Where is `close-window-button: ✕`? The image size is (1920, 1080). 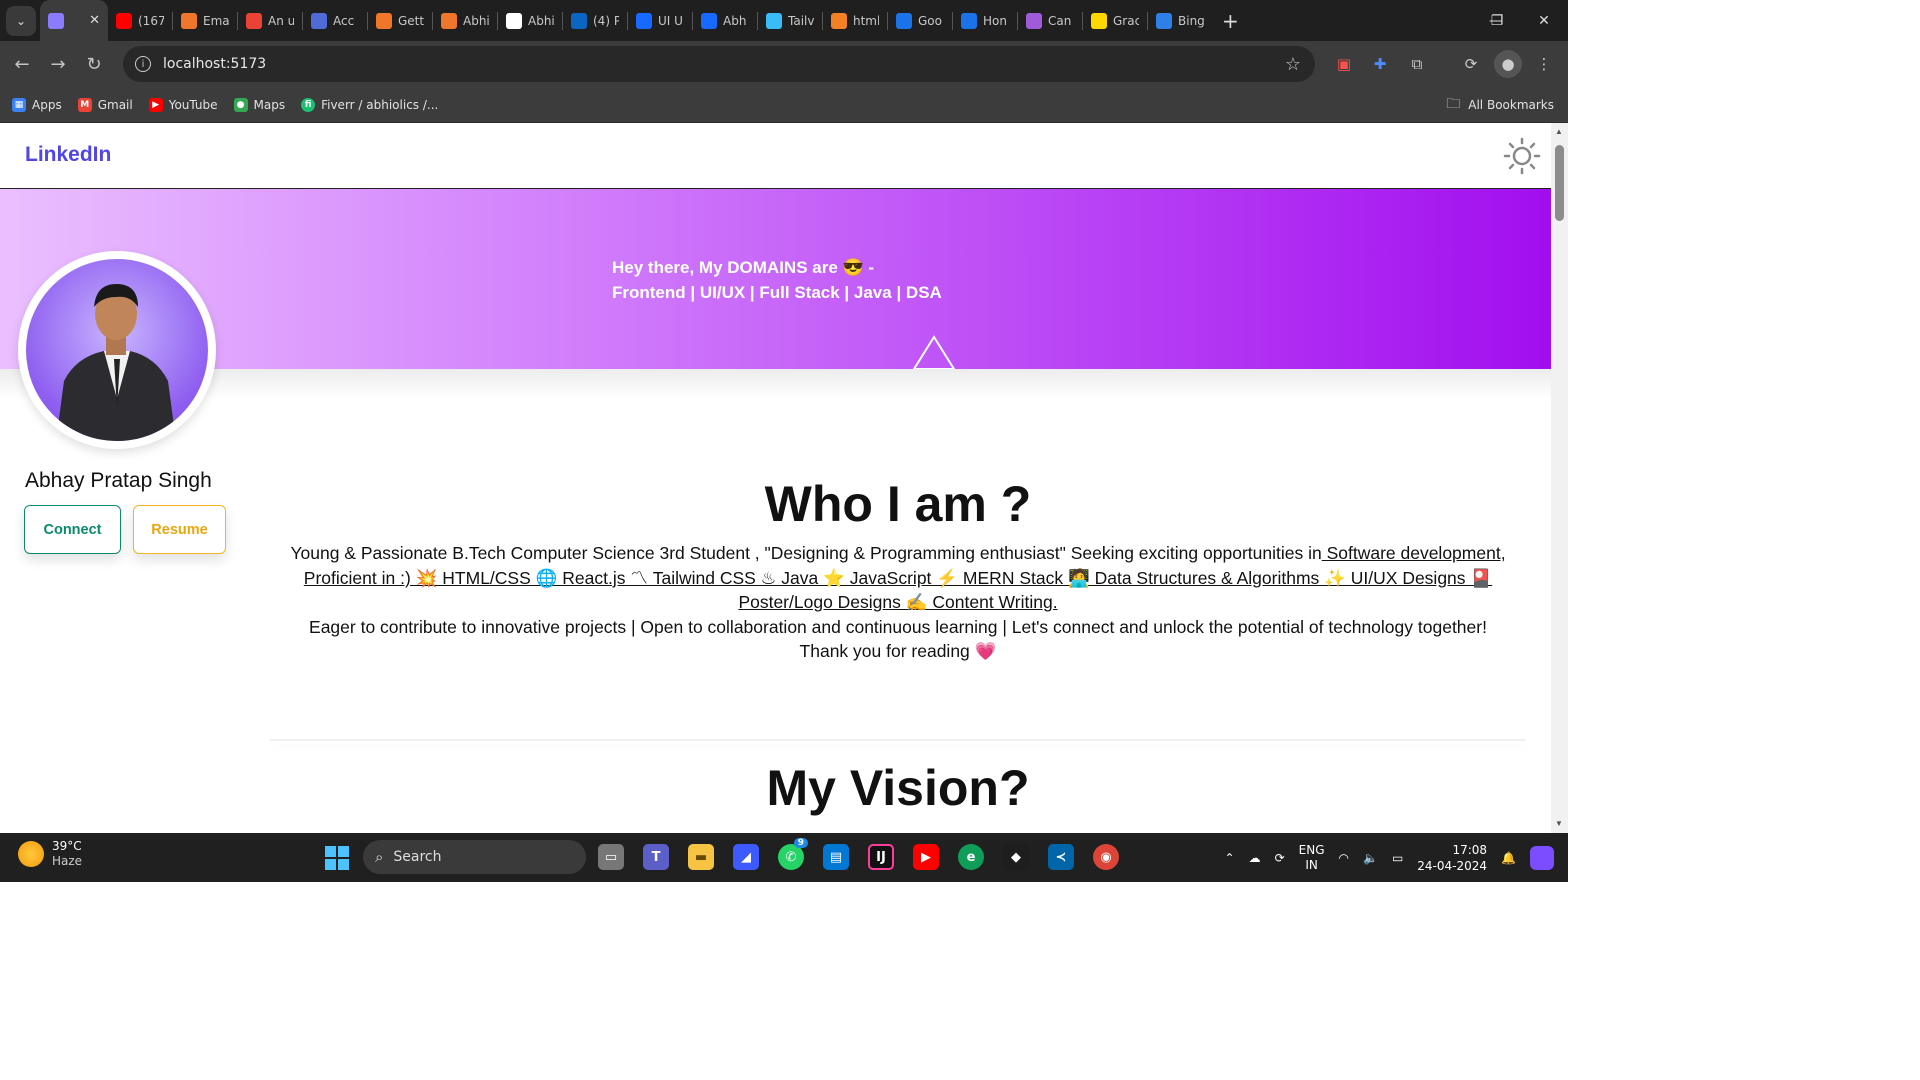 close-window-button: ✕ is located at coordinates (1544, 20).